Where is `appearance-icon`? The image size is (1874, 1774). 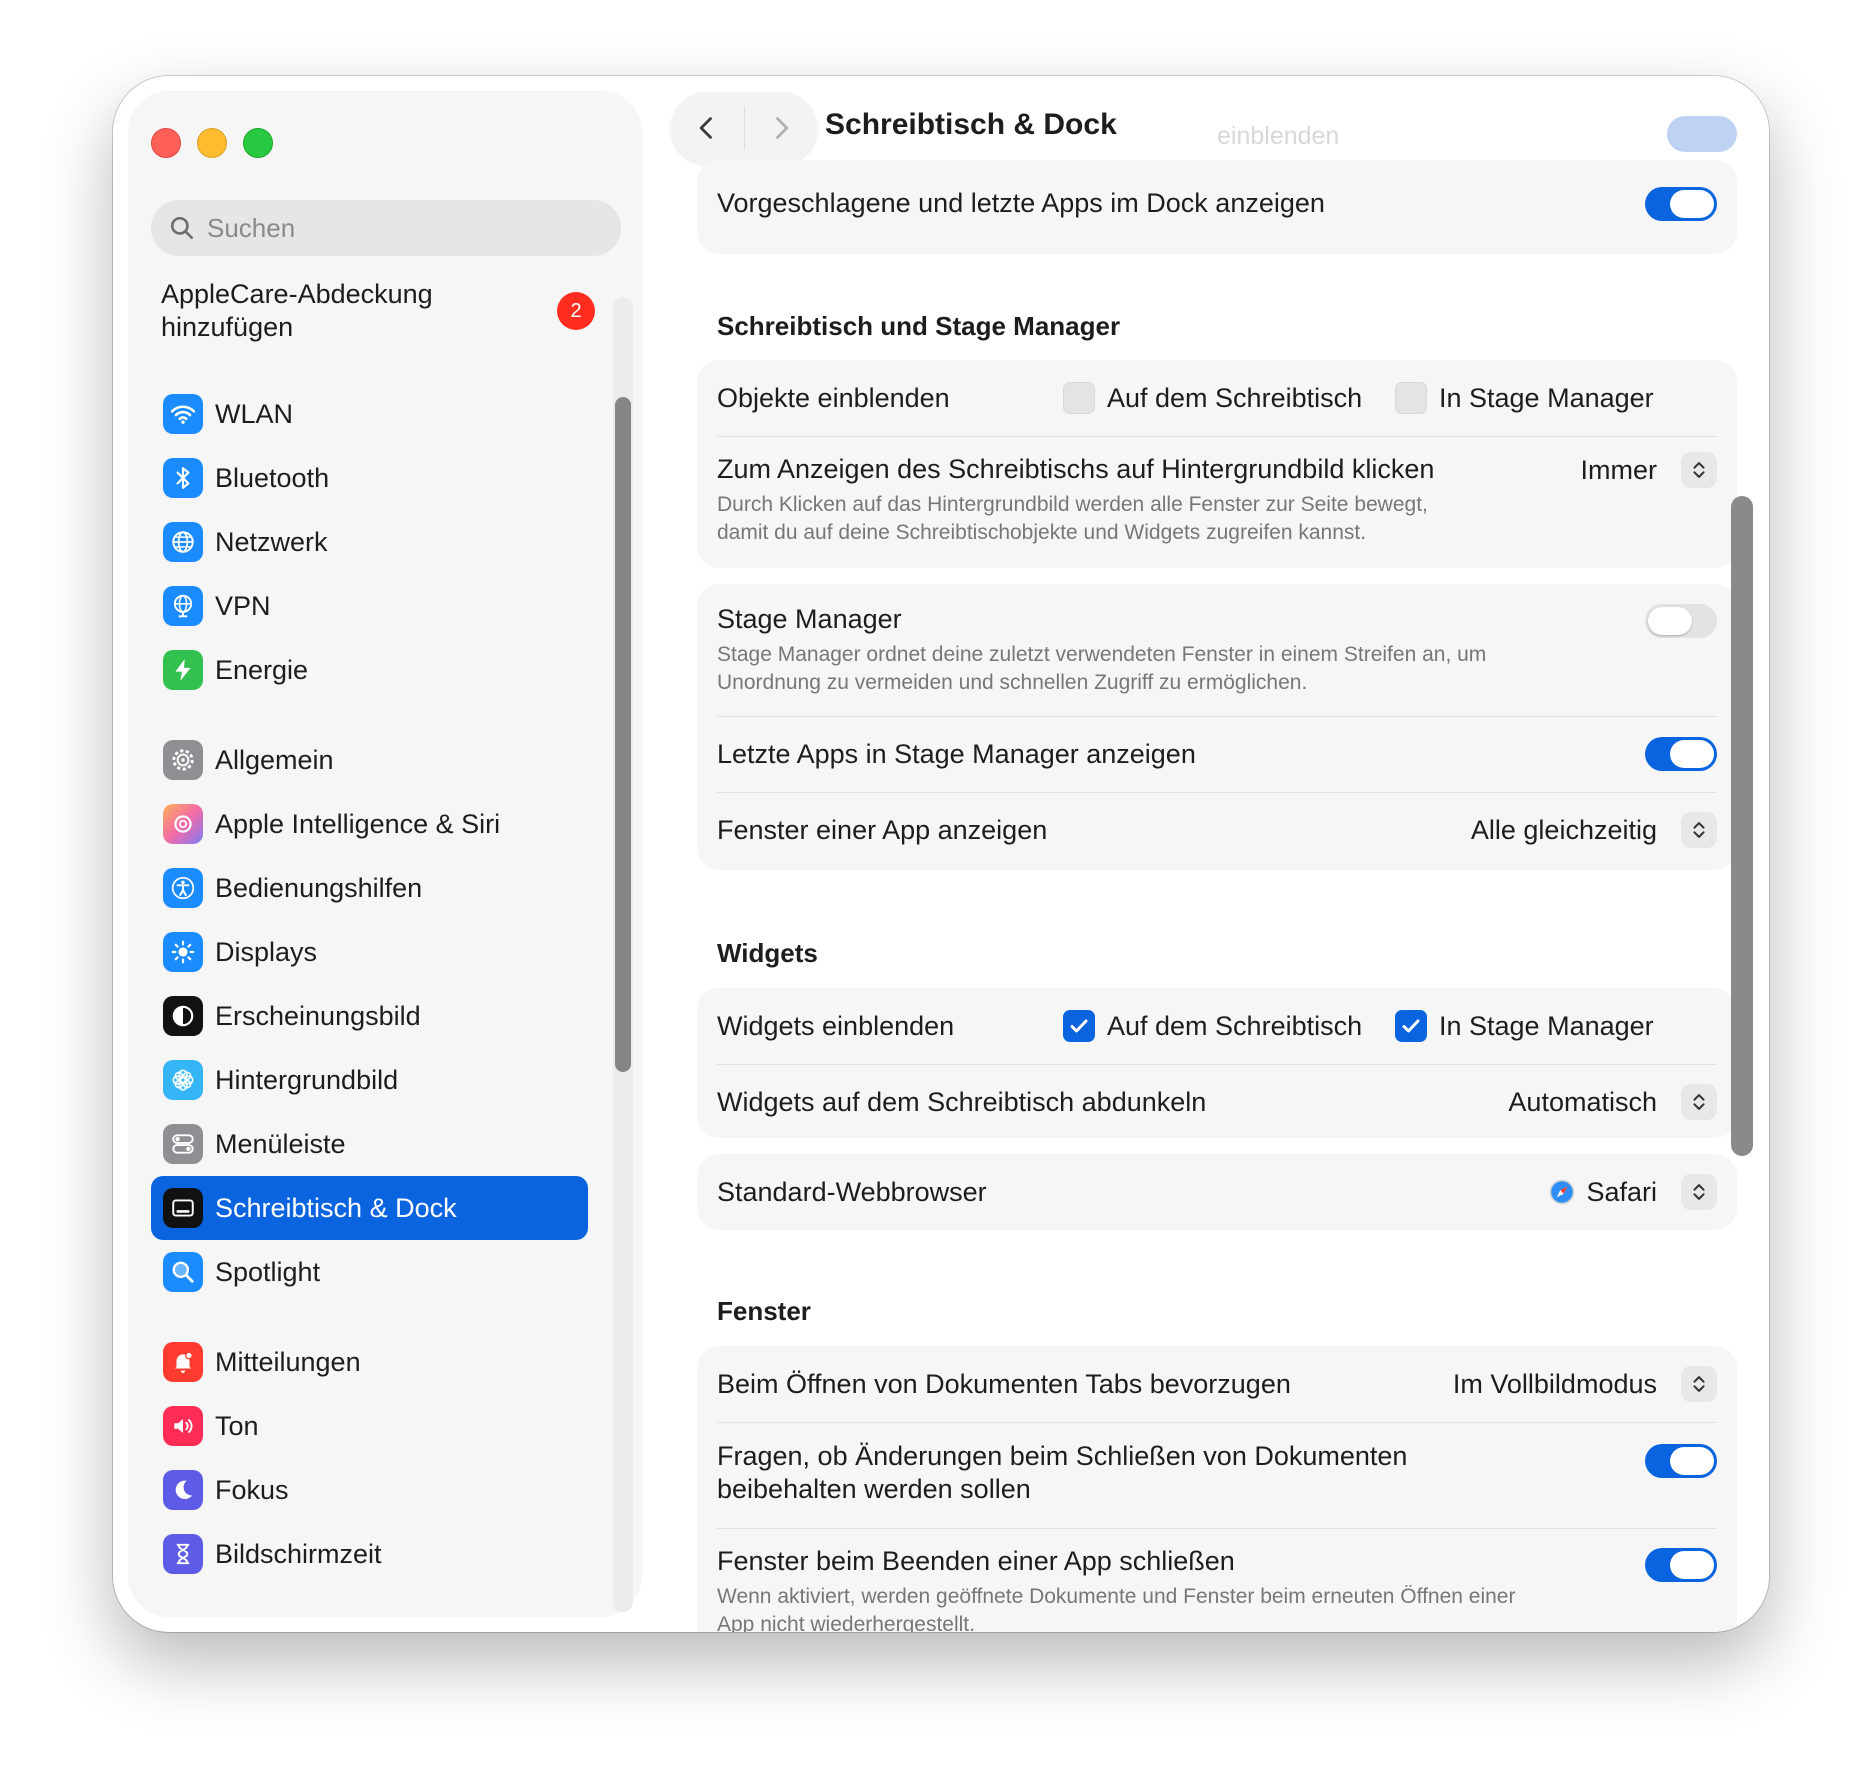
appearance-icon is located at coordinates (183, 1016).